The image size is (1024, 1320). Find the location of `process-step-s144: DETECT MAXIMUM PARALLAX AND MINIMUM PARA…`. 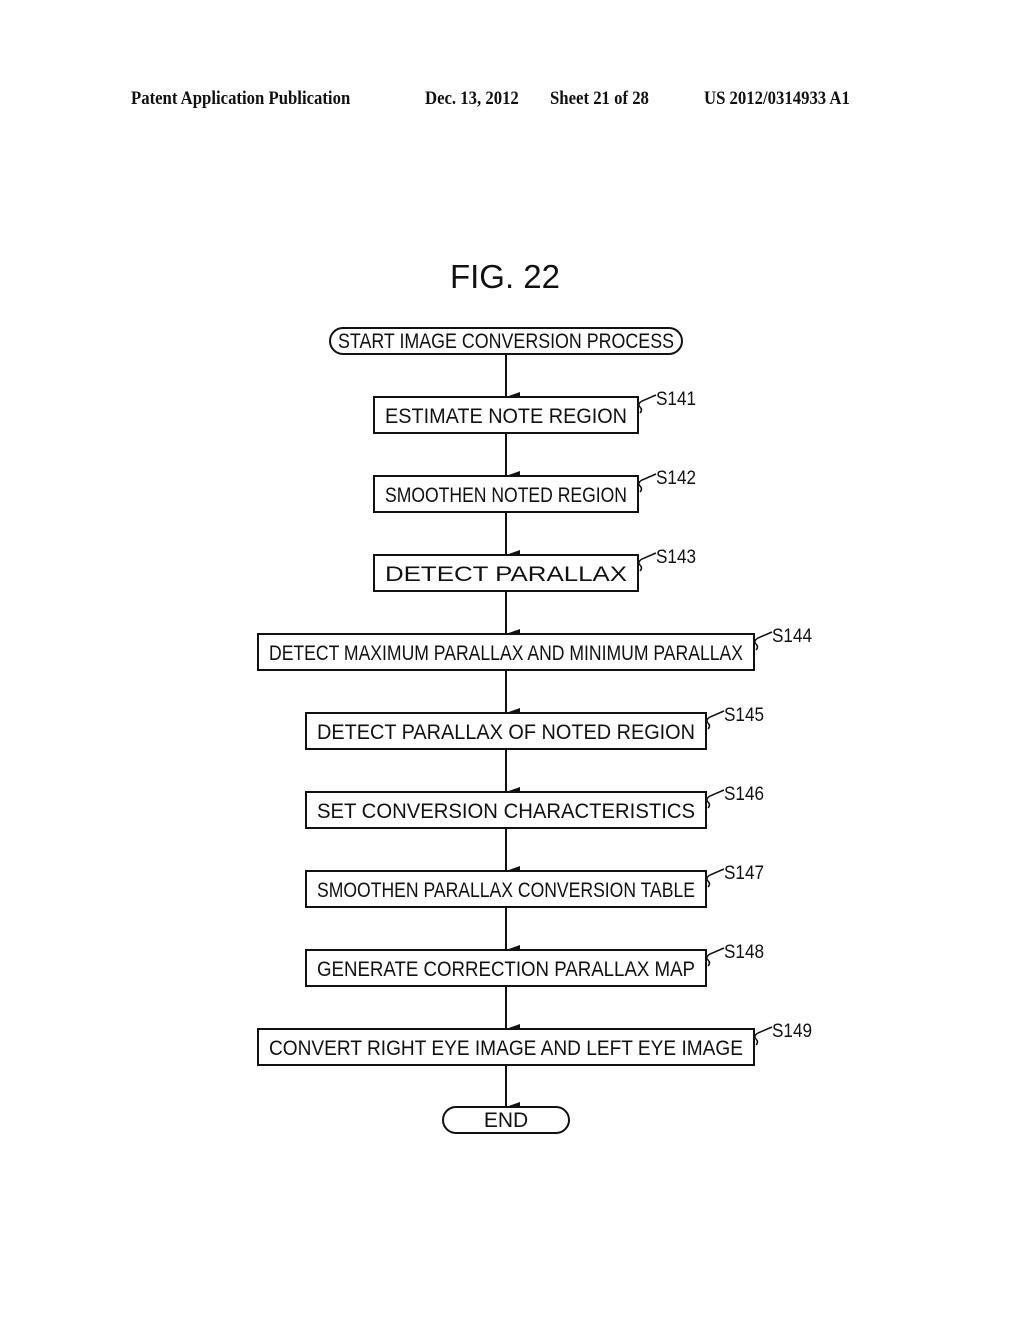

process-step-s144: DETECT MAXIMUM PARALLAX AND MINIMUM PARA… is located at coordinates (534, 648).